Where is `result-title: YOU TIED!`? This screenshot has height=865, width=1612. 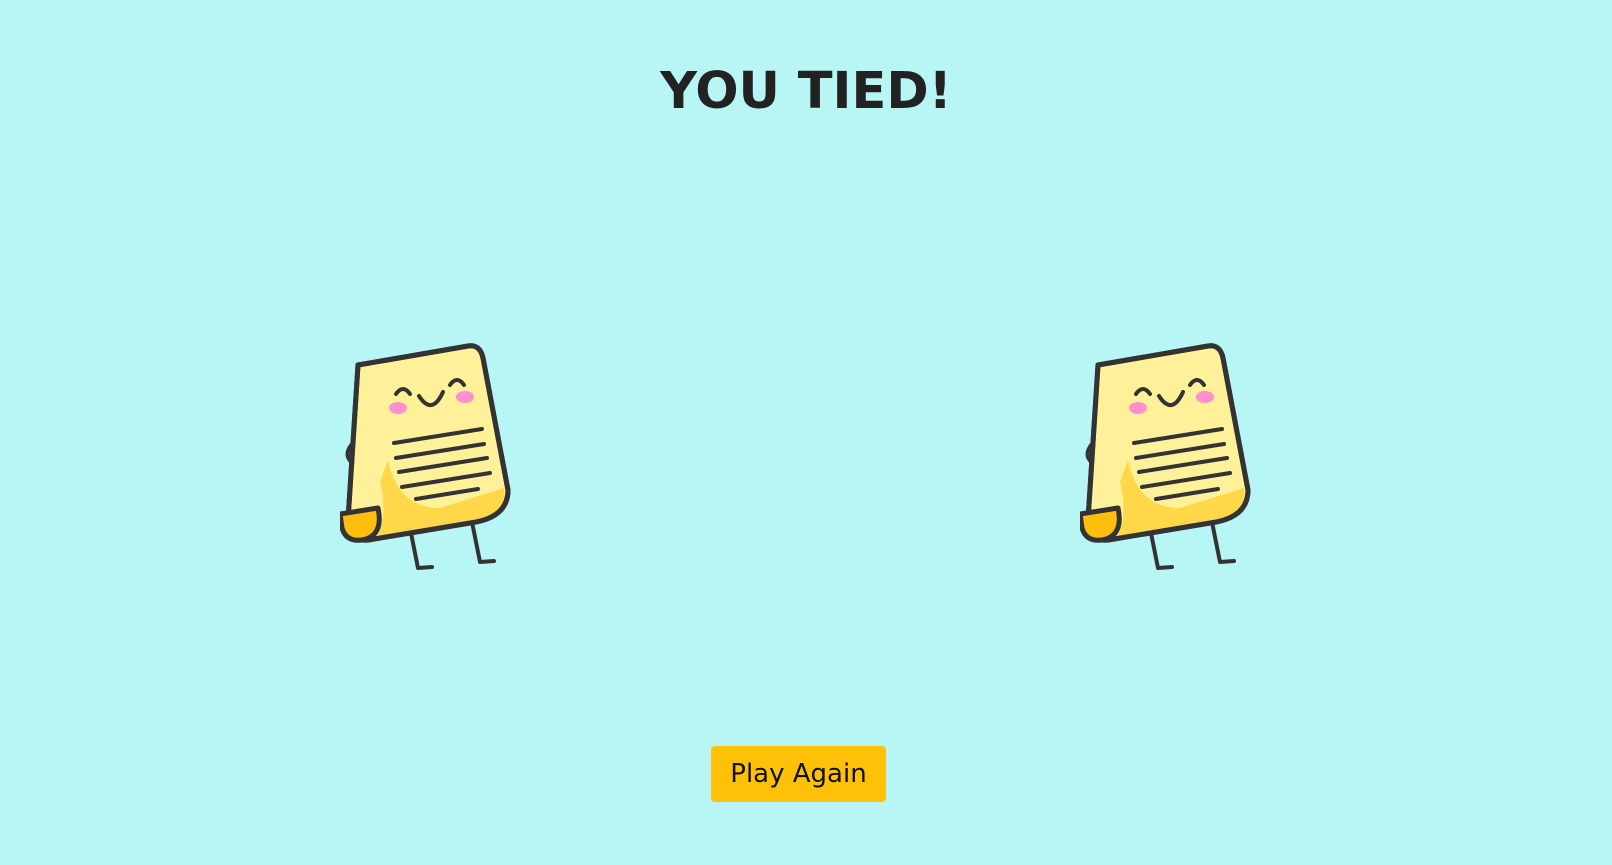
result-title: YOU TIED! is located at coordinates (806, 91).